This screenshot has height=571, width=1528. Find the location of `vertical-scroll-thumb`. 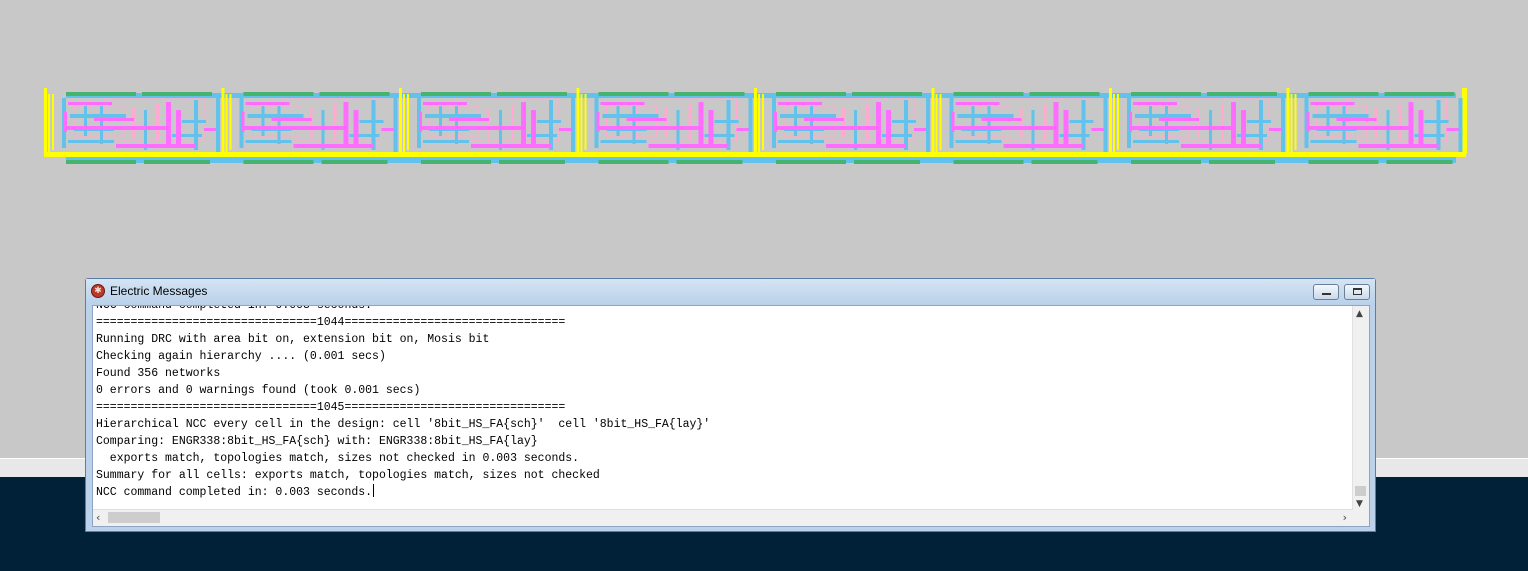

vertical-scroll-thumb is located at coordinates (1360, 491).